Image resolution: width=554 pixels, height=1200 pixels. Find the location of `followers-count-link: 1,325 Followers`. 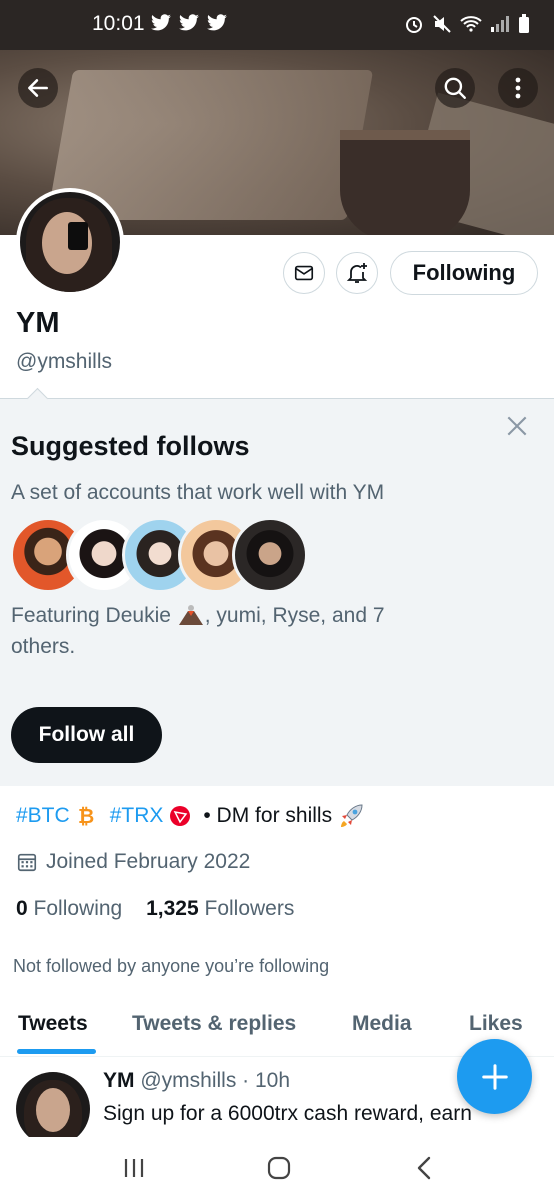

followers-count-link: 1,325 Followers is located at coordinates (220, 908).